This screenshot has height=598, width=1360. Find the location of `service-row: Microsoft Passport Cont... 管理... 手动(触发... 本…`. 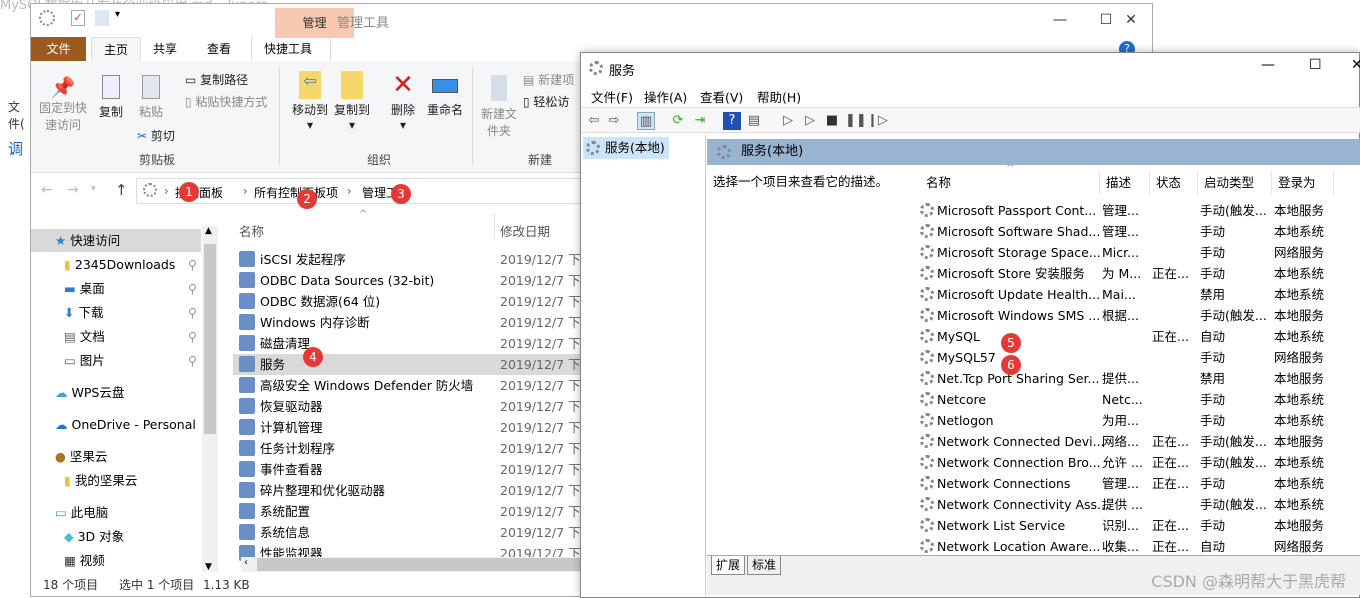

service-row: Microsoft Passport Cont... 管理... 手动(触发... 本… is located at coordinates (1138, 210).